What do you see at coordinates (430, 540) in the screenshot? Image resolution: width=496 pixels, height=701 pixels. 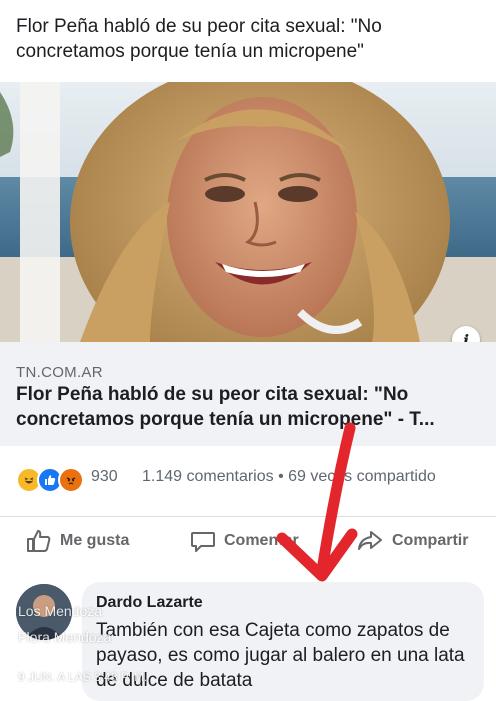 I see `share-label: Compartir` at bounding box center [430, 540].